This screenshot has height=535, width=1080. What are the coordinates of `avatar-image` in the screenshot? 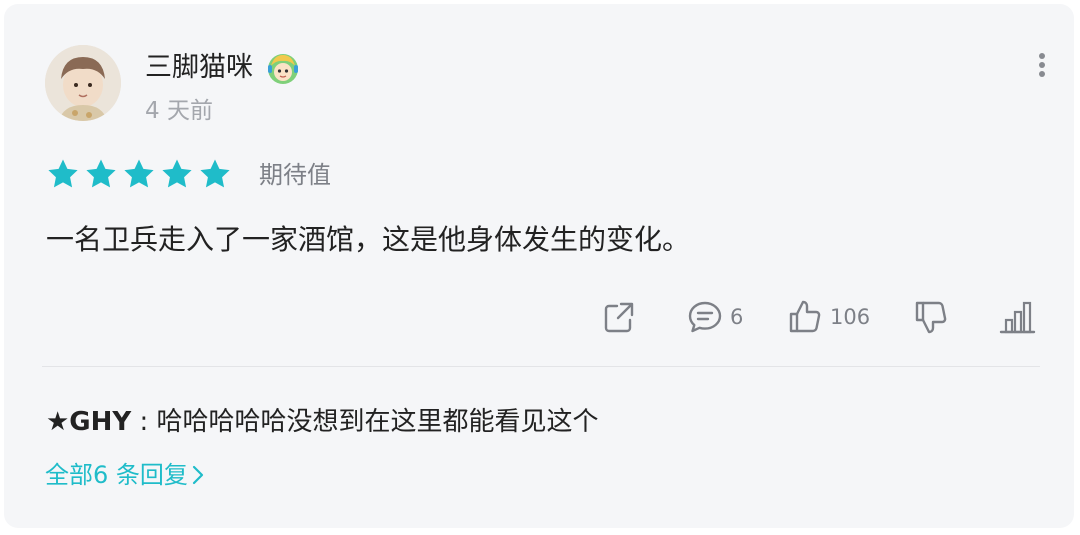 It's located at (83, 83).